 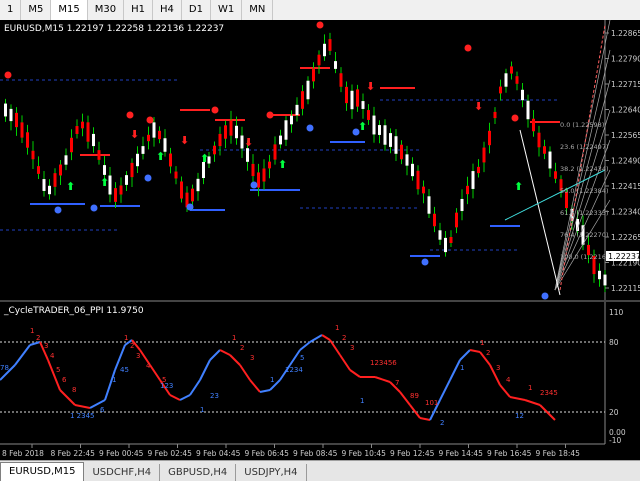 What do you see at coordinates (196, 10) in the screenshot?
I see `timeframe-button-d1: D1` at bounding box center [196, 10].